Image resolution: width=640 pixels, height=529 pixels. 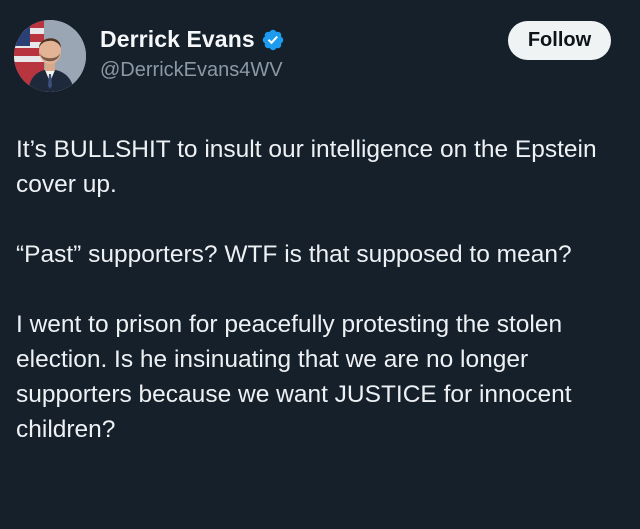 What do you see at coordinates (192, 54) in the screenshot?
I see `author-info: Derrick Evans @DerrickEvans4WV` at bounding box center [192, 54].